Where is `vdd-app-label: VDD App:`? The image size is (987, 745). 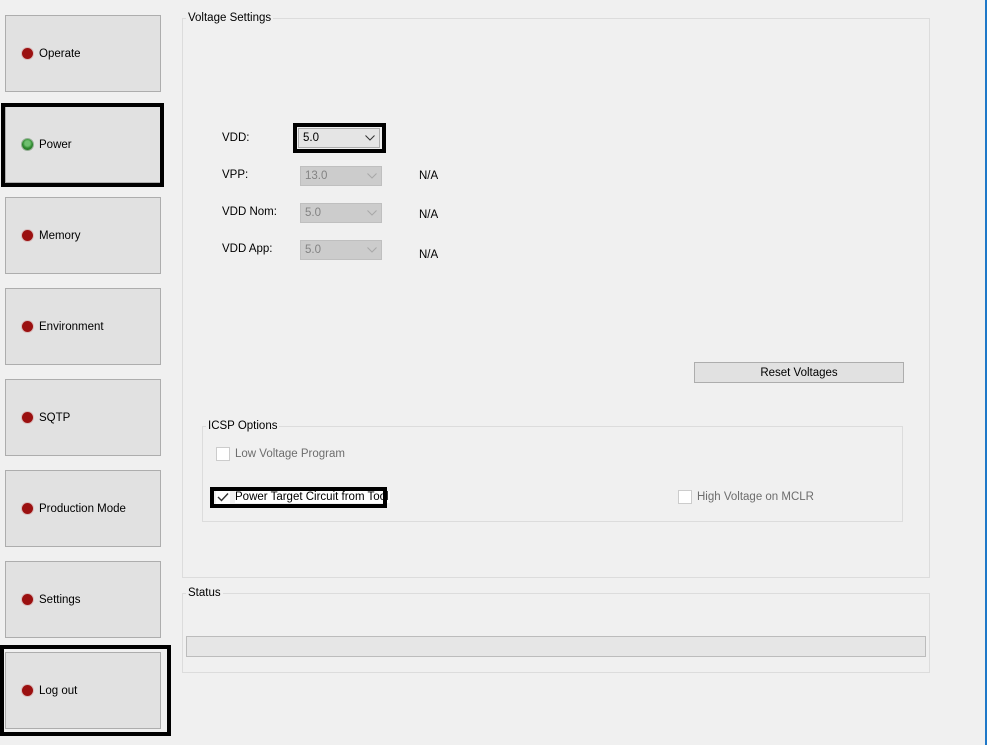
vdd-app-label: VDD App: is located at coordinates (247, 249).